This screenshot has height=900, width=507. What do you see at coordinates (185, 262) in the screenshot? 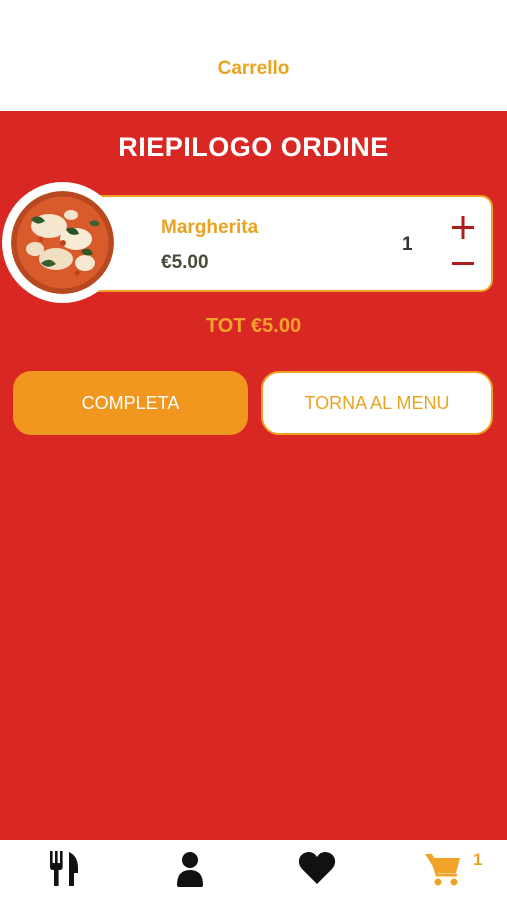
I see `cart-item-price: €5.00` at bounding box center [185, 262].